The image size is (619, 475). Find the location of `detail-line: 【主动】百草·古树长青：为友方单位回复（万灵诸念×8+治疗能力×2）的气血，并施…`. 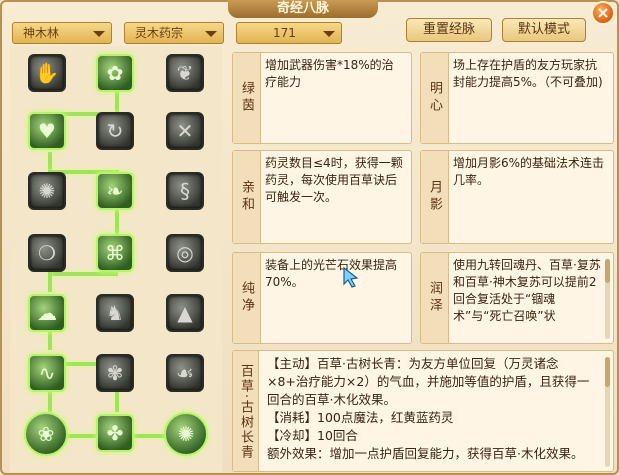

detail-line: 【主动】百草·古树长青：为友方单位回复（万灵诸念×8+治疗能力×2）的气血，并施… is located at coordinates (428, 381).